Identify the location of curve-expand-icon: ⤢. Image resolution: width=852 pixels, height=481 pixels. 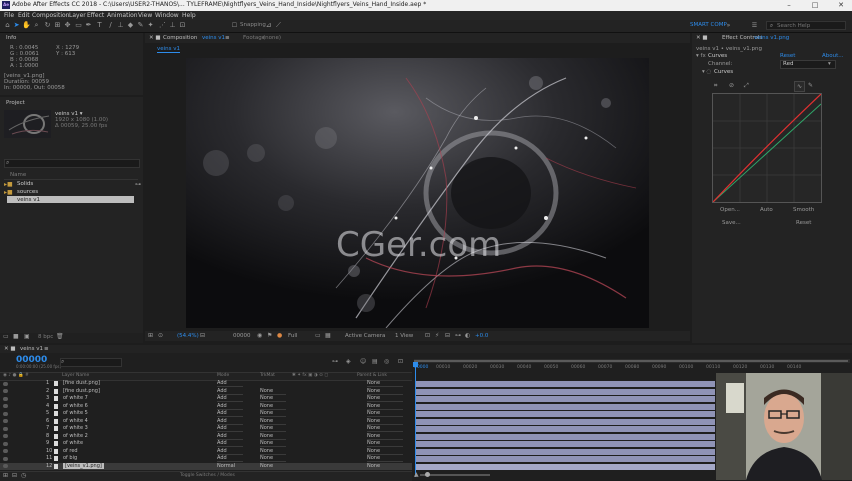
(746, 86).